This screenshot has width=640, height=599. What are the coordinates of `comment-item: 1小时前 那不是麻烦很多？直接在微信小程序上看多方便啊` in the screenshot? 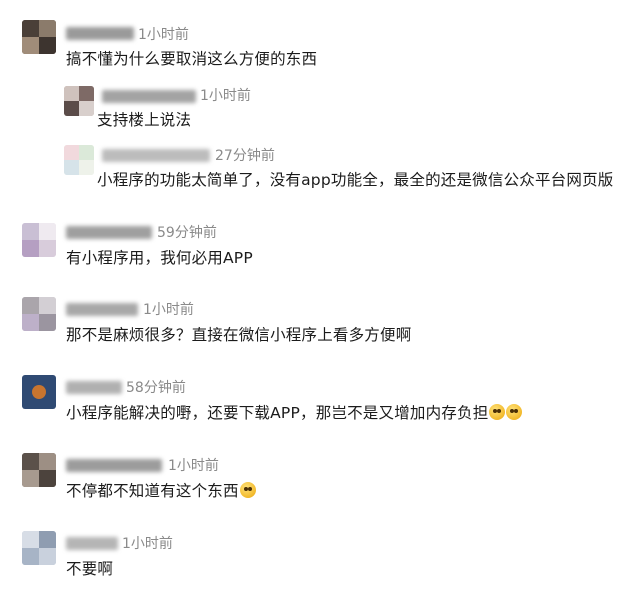 It's located at (320, 322).